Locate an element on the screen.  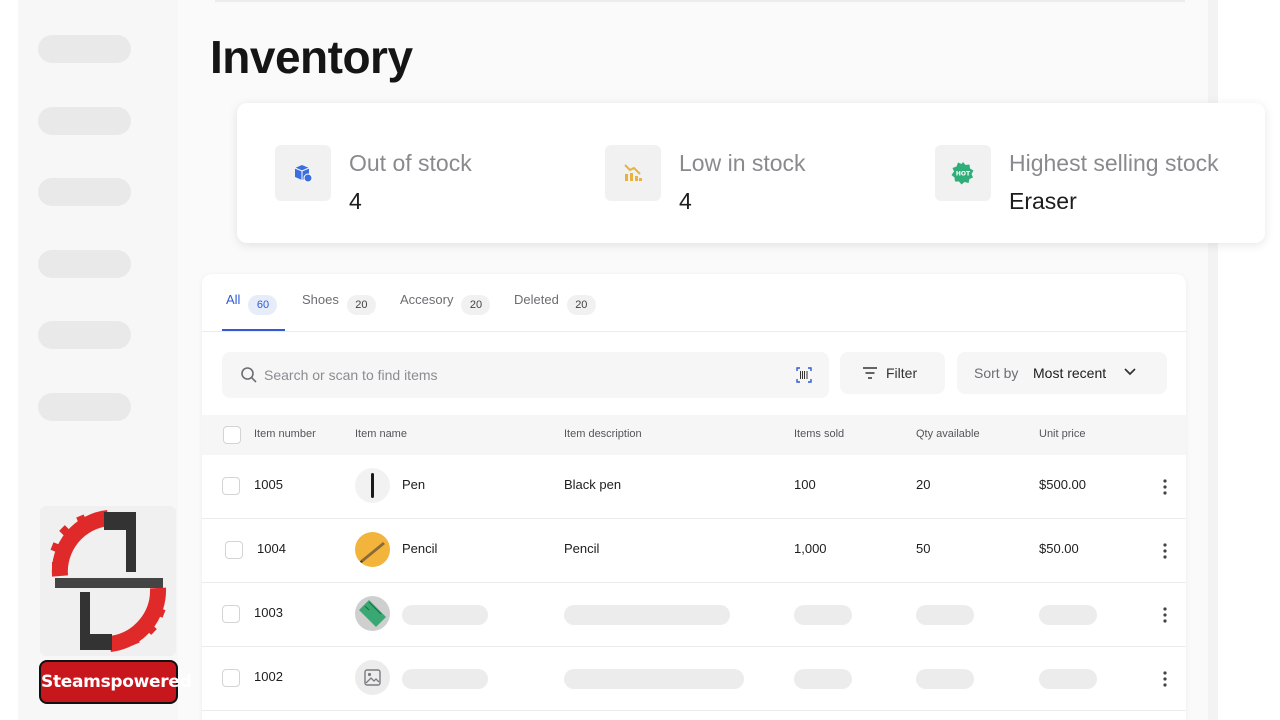
table-row: 1002 is located at coordinates (694, 679).